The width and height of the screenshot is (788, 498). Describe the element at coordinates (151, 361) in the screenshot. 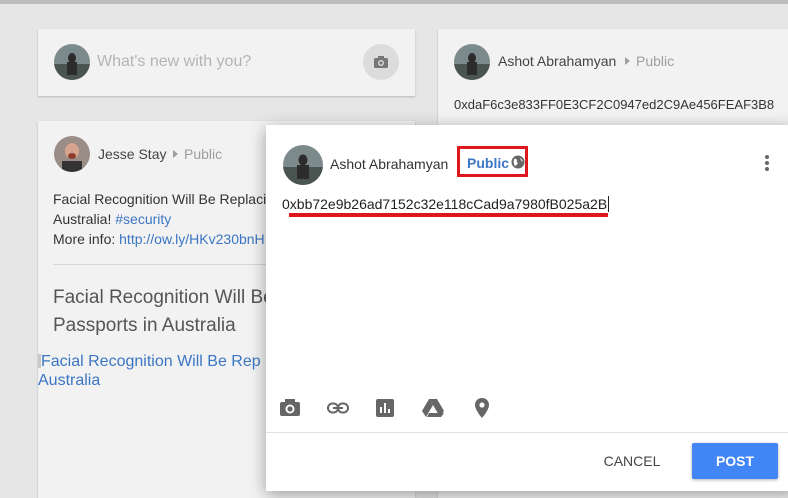

I see `image-alt-text: Facial Recognition Will Be Rep` at that location.